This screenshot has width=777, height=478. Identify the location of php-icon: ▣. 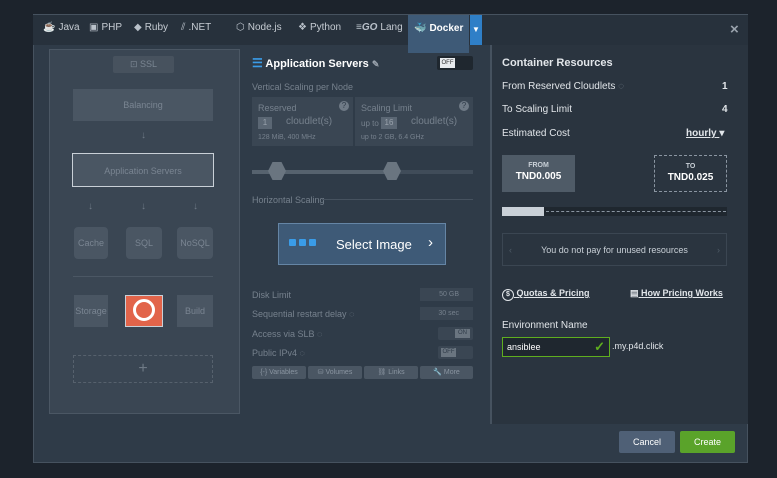
(94, 27).